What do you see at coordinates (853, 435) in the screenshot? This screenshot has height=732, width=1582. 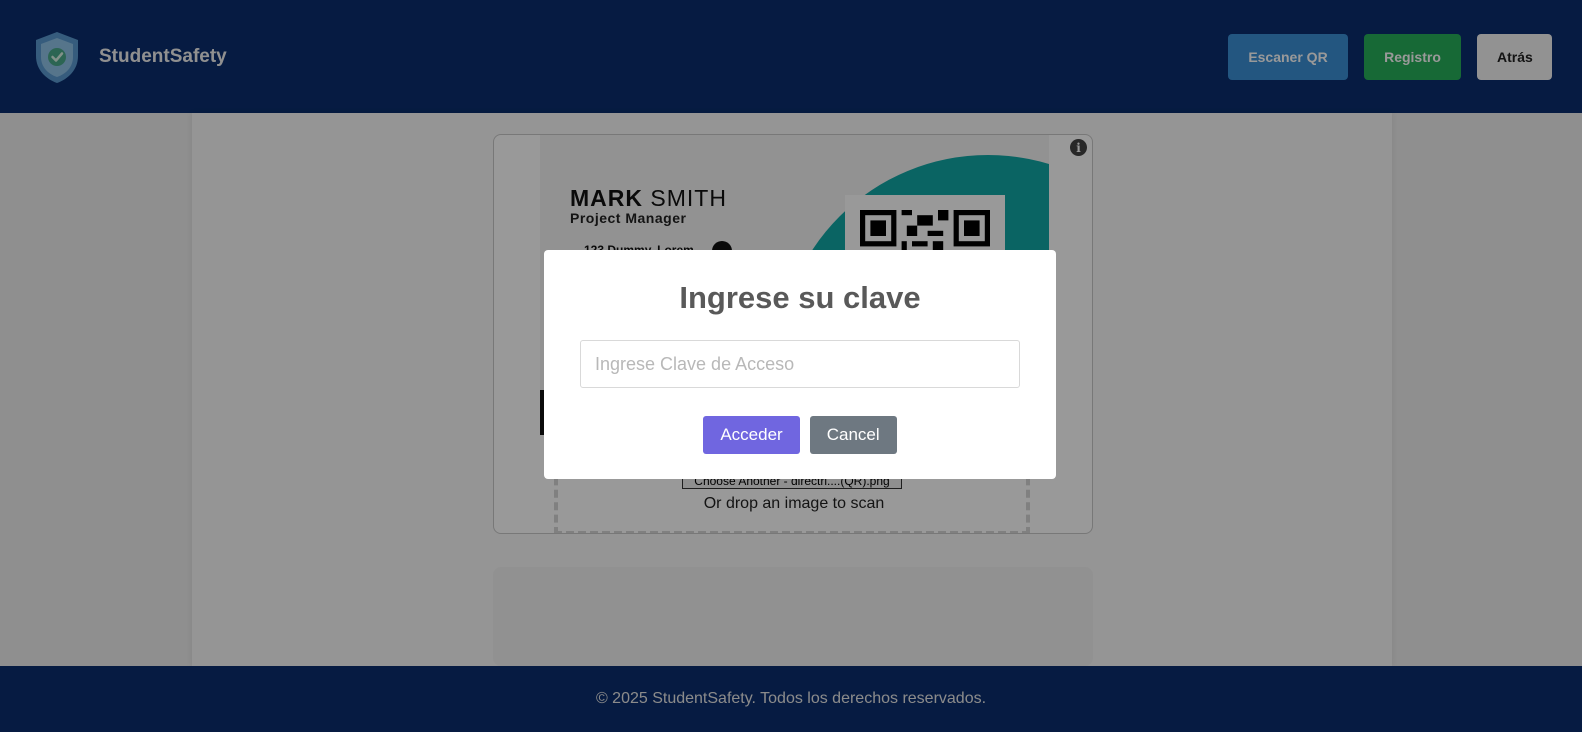 I see `cancel-button: Cancel` at bounding box center [853, 435].